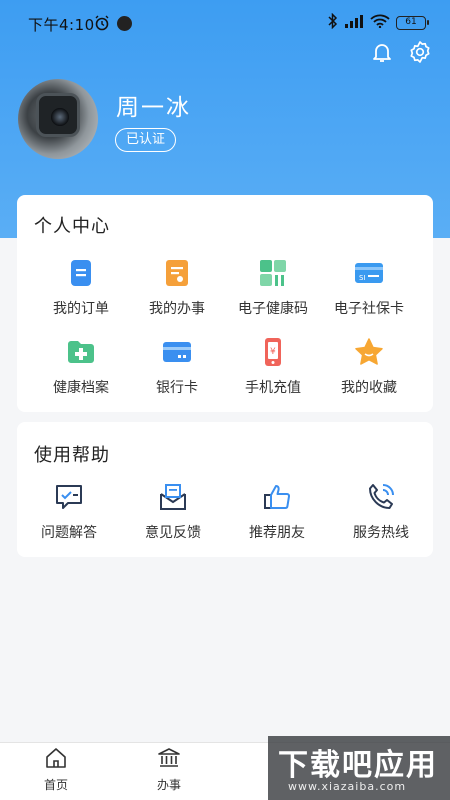  I want to click on help-item-label: 问题解答, so click(69, 533).